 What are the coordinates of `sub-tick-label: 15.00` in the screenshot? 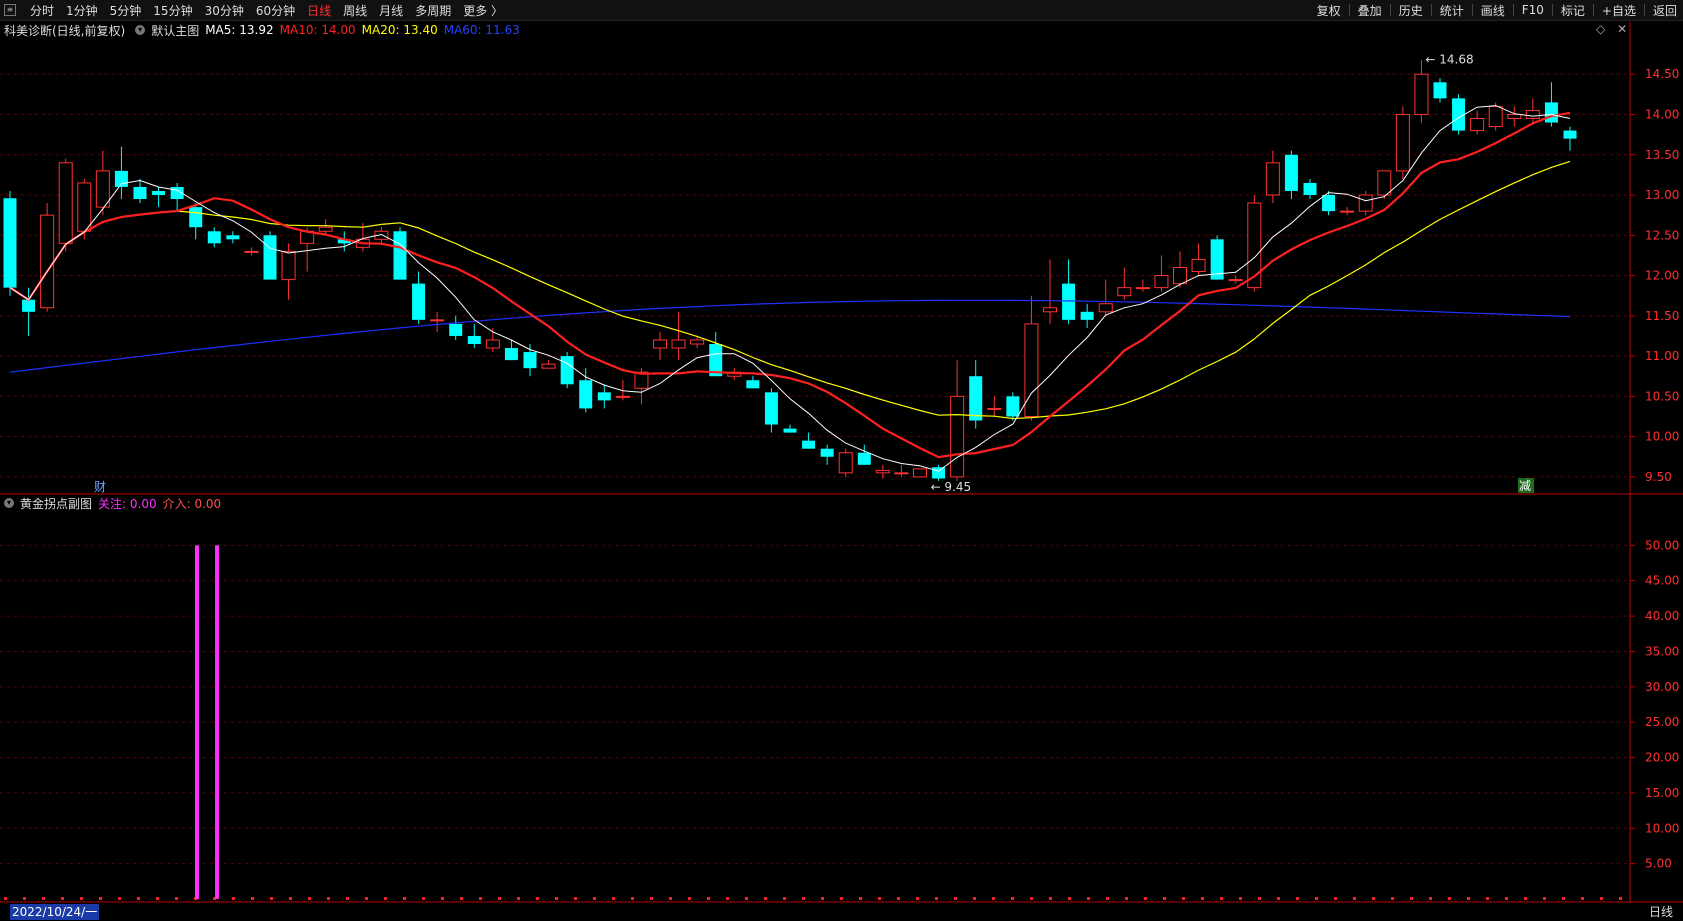 It's located at (1662, 793).